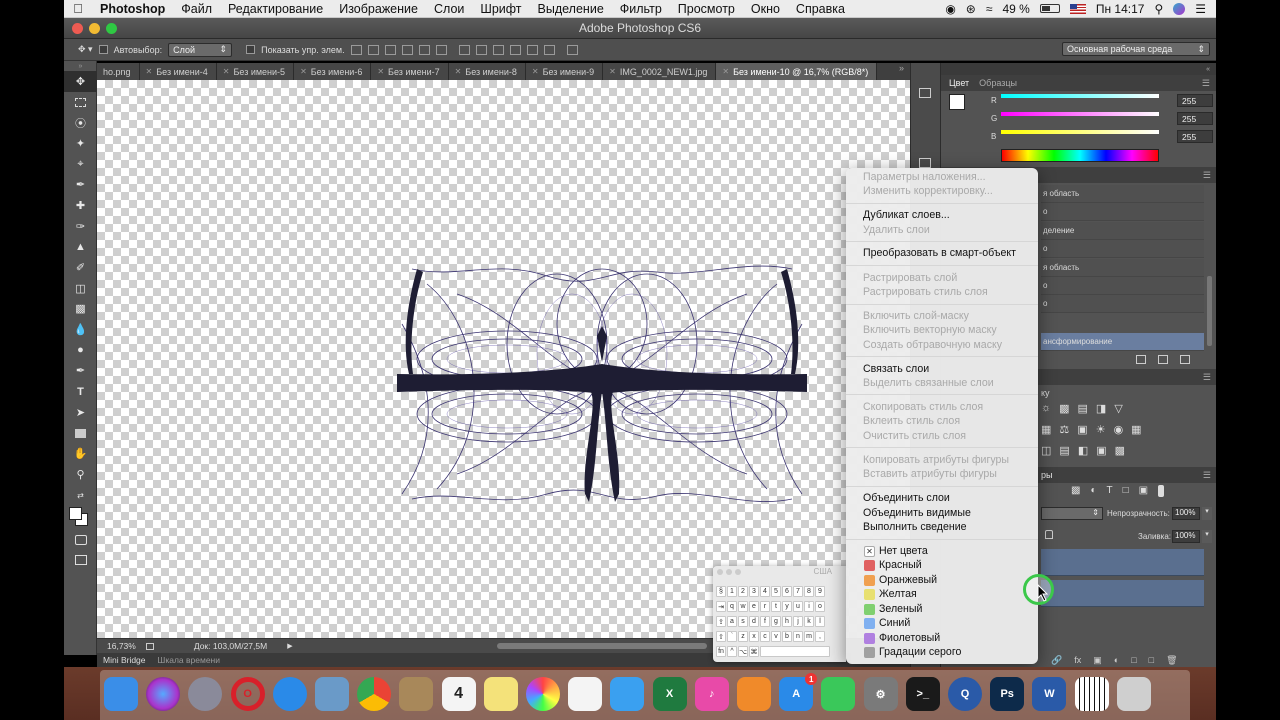 The image size is (1280, 720). What do you see at coordinates (121, 646) in the screenshot?
I see `zoom-level: 16,73%` at bounding box center [121, 646].